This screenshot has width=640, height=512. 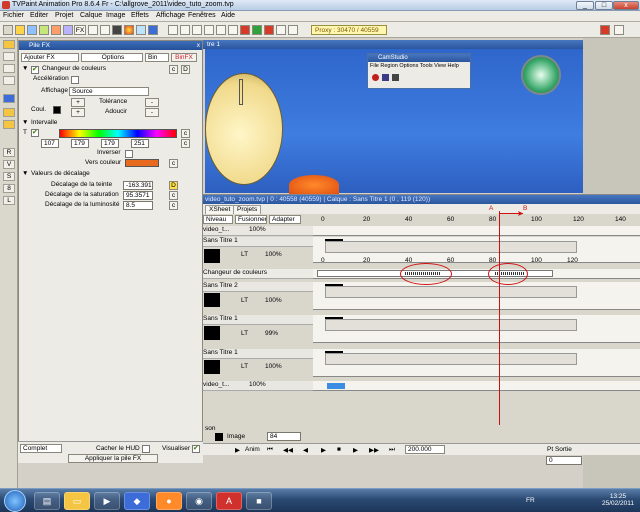 I want to click on play-icon: ▶, so click(x=237, y=450).